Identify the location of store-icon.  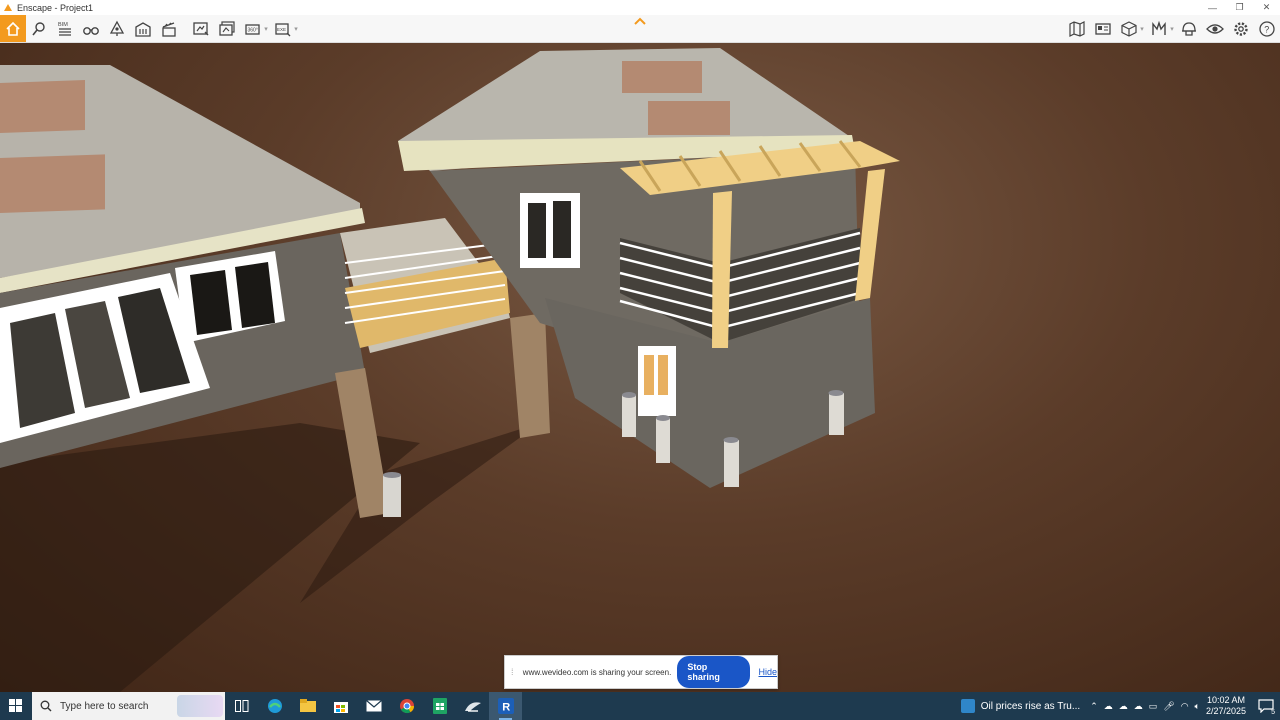
(340, 707).